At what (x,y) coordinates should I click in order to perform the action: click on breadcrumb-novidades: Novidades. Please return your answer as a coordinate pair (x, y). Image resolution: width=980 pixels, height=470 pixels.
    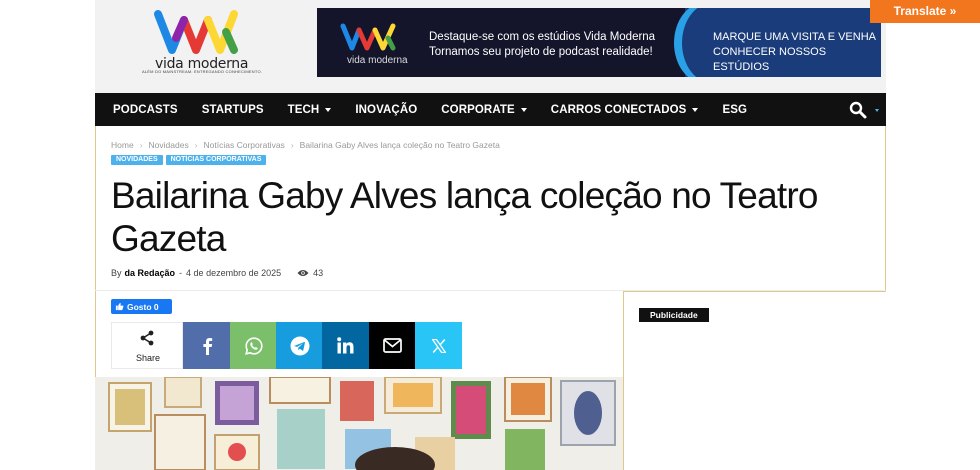
    Looking at the image, I should click on (169, 145).